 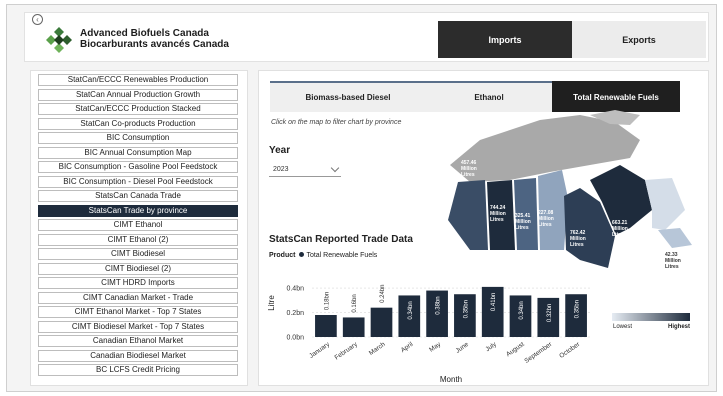 What do you see at coordinates (144, 33) in the screenshot?
I see `brand-name-en: Advanced Biofuels Canada` at bounding box center [144, 33].